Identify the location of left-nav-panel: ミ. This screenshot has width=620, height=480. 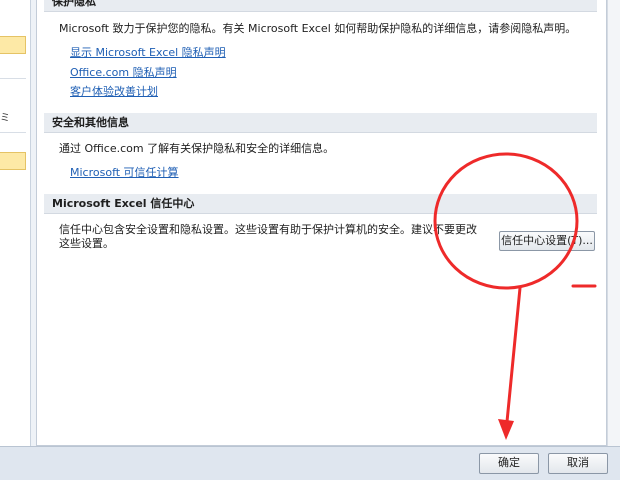
(15, 223).